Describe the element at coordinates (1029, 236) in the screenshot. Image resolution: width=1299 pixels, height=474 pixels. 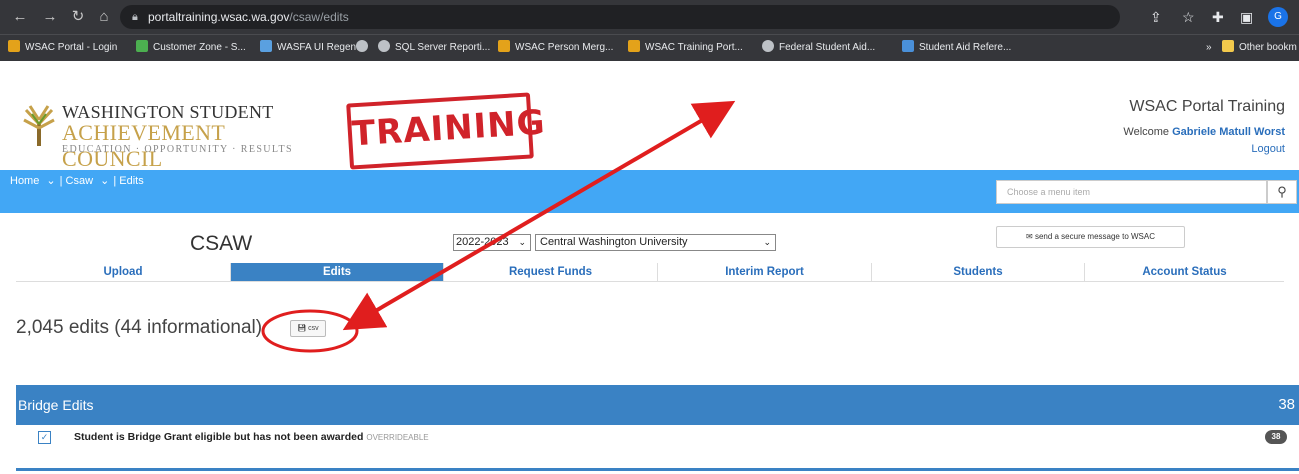
I see `envelope-icon: ✉` at that location.